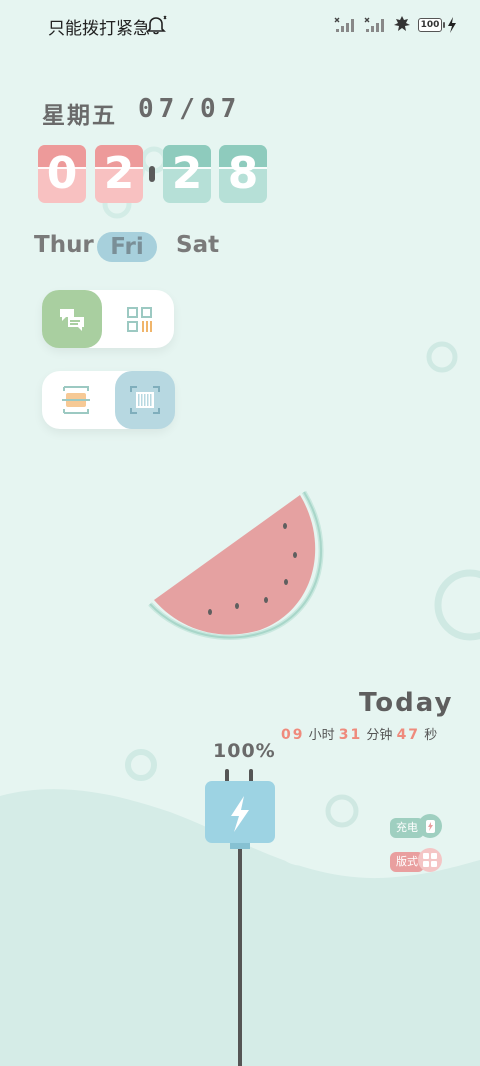  I want to click on clock-digit-text: 8, so click(243, 173).